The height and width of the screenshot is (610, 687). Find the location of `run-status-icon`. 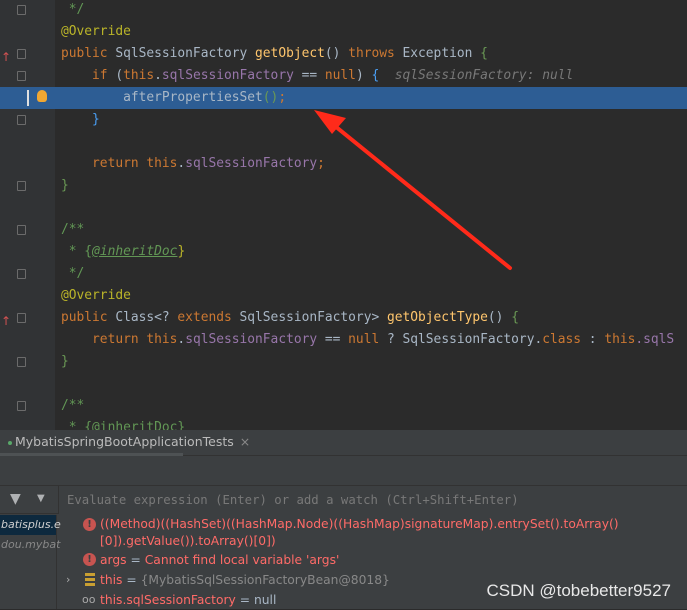

run-status-icon is located at coordinates (10, 442).